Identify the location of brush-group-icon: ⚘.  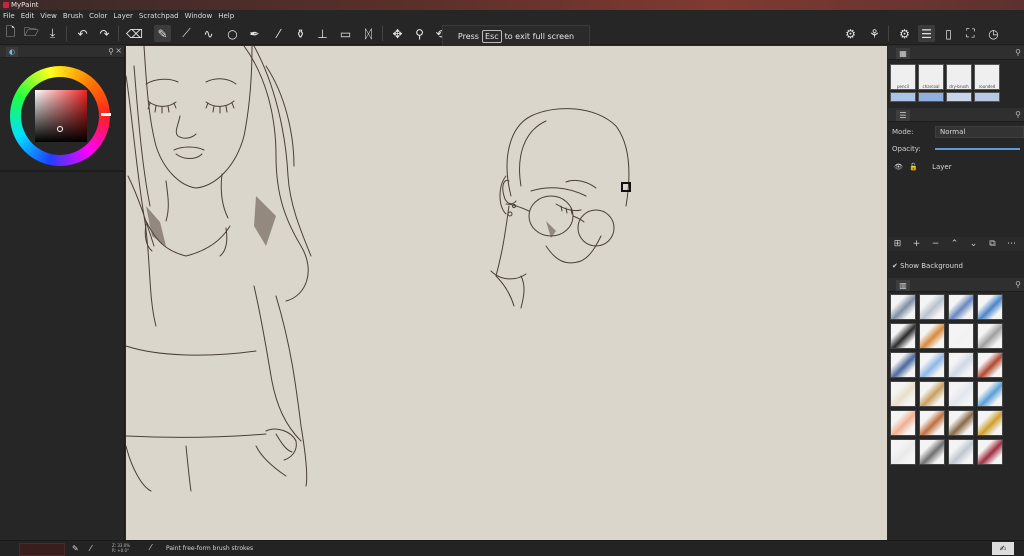
(874, 33).